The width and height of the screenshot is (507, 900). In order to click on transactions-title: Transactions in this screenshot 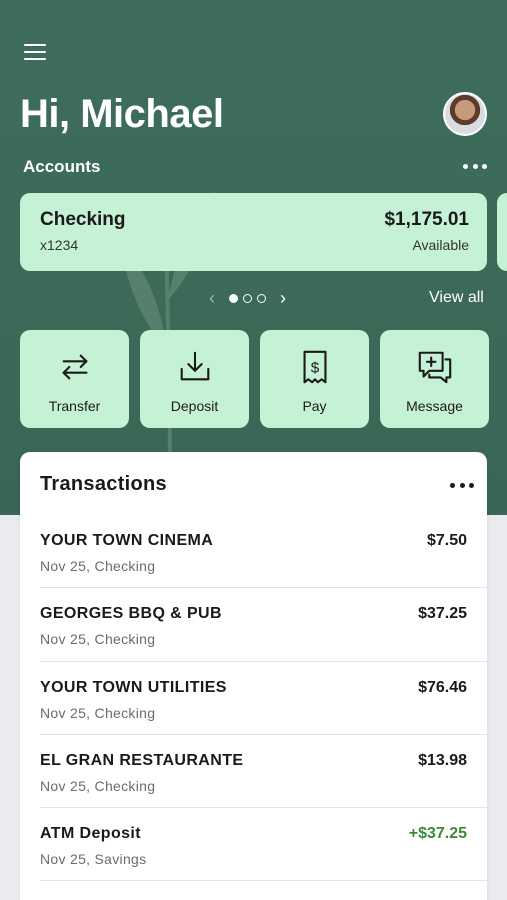, I will do `click(103, 484)`.